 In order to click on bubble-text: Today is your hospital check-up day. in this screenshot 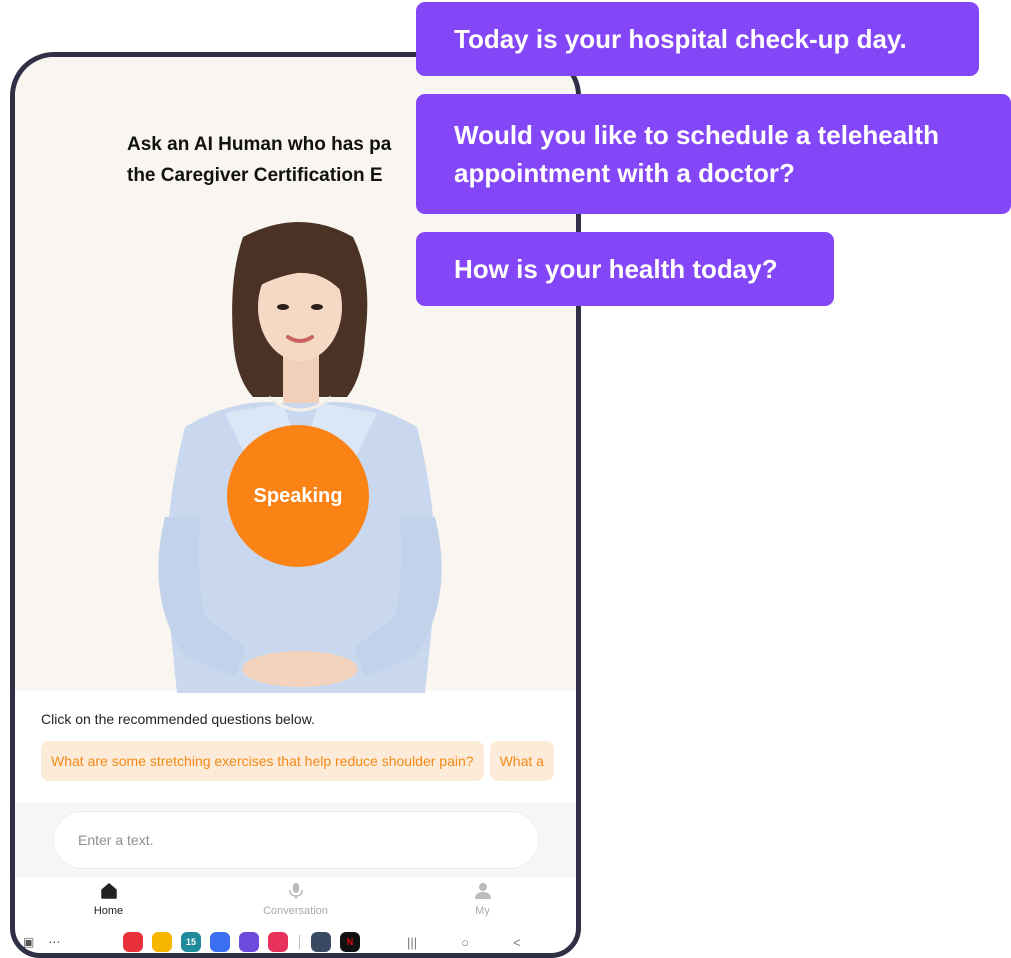, I will do `click(680, 39)`.